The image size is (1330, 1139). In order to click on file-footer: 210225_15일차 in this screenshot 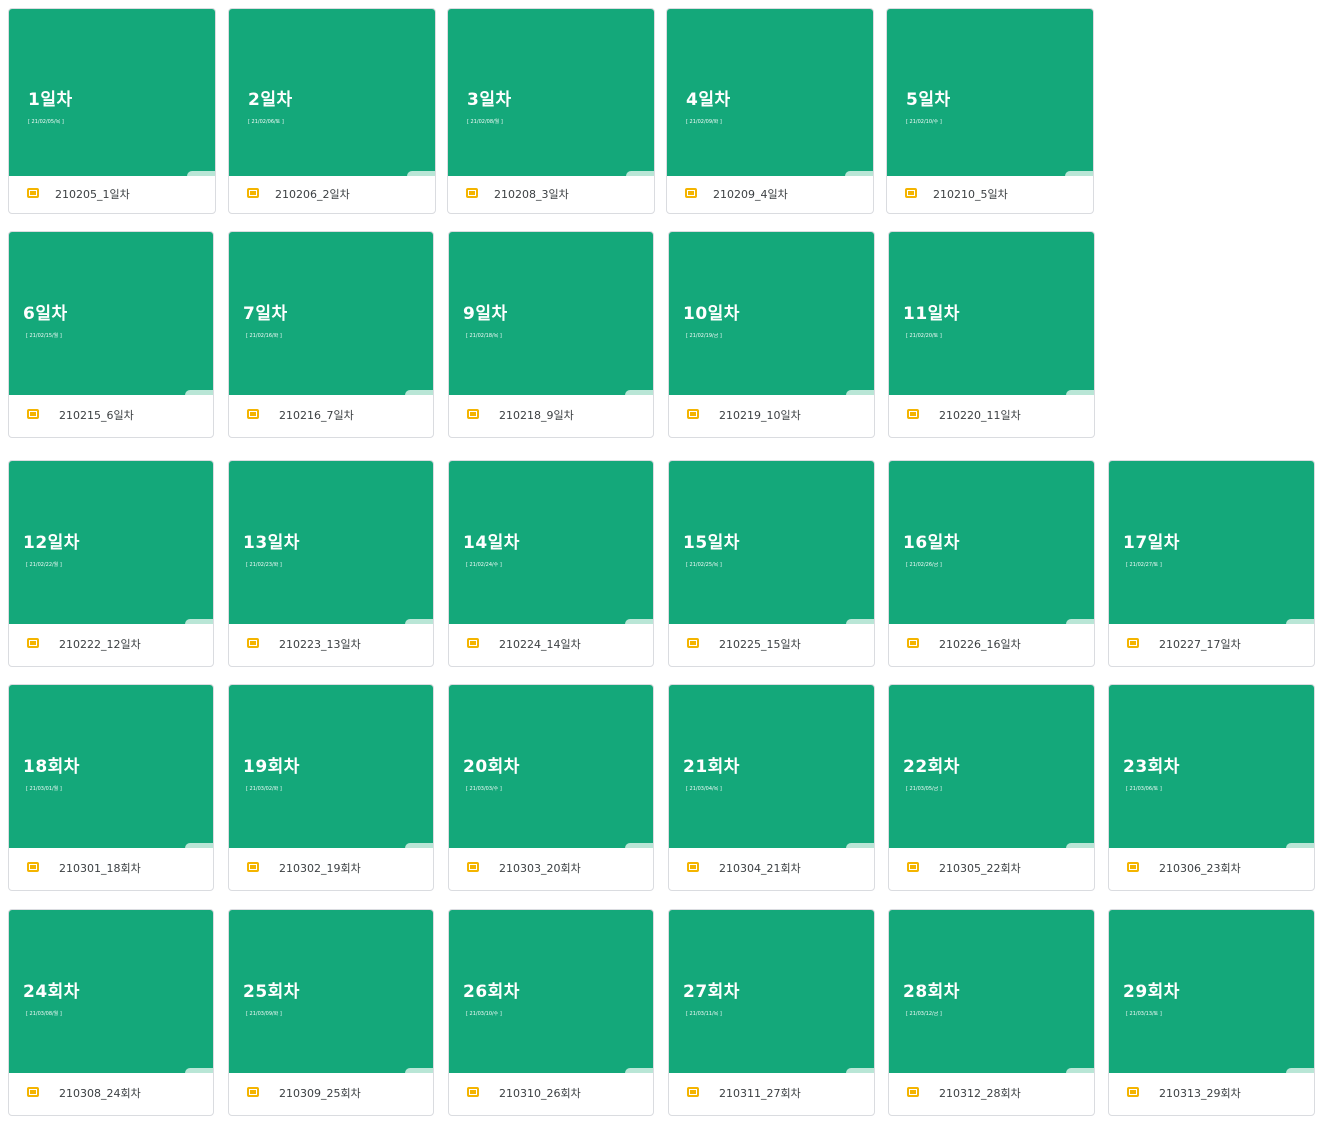, I will do `click(771, 644)`.